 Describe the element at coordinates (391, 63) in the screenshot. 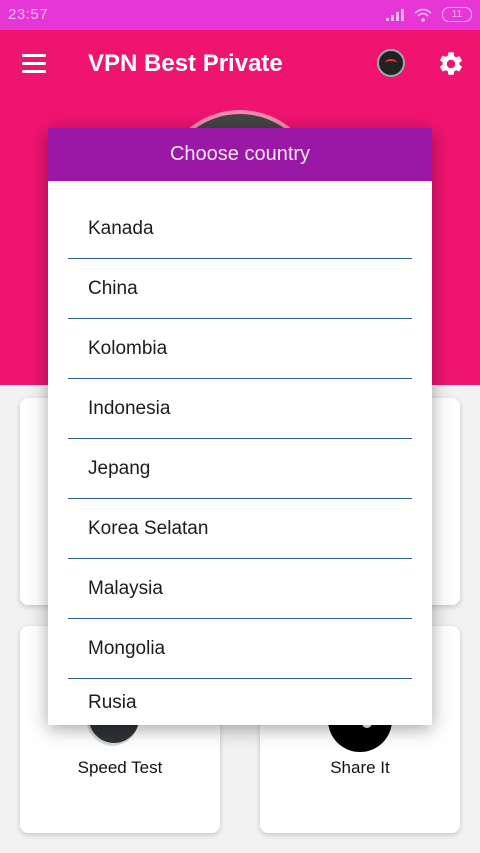

I see `speedometer-icon` at that location.